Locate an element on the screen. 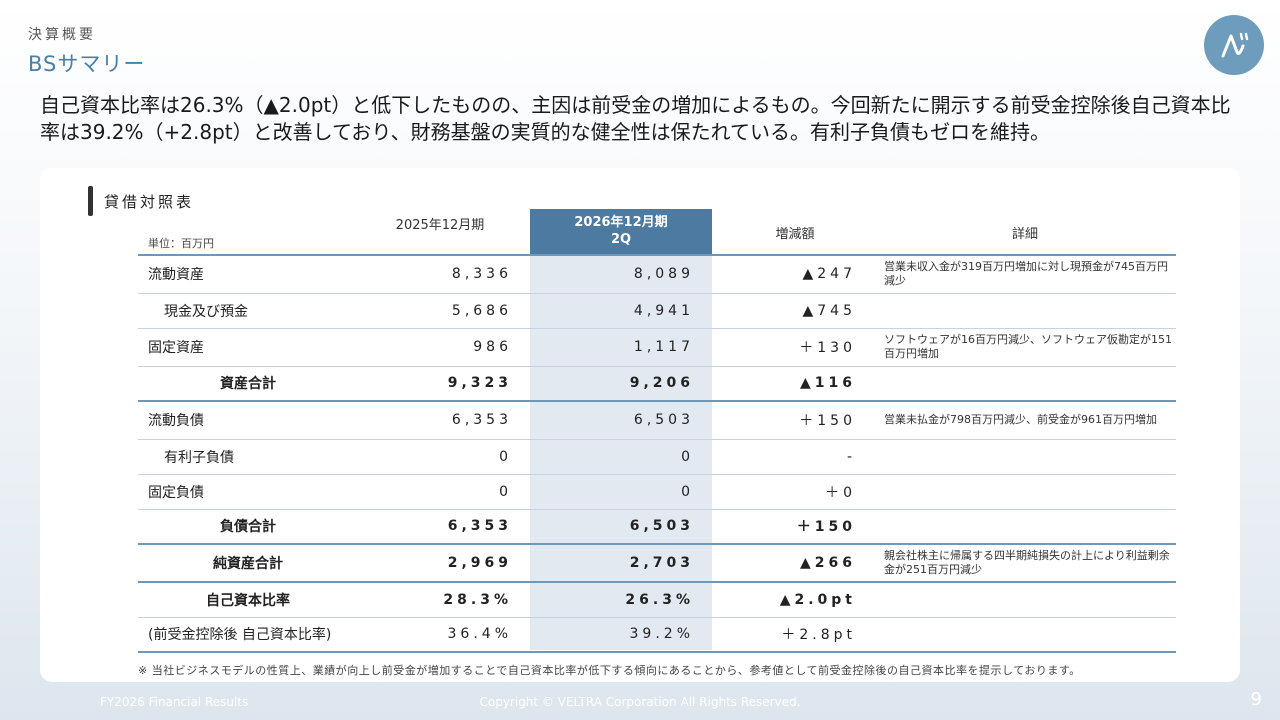  value-diff: - is located at coordinates (851, 456).